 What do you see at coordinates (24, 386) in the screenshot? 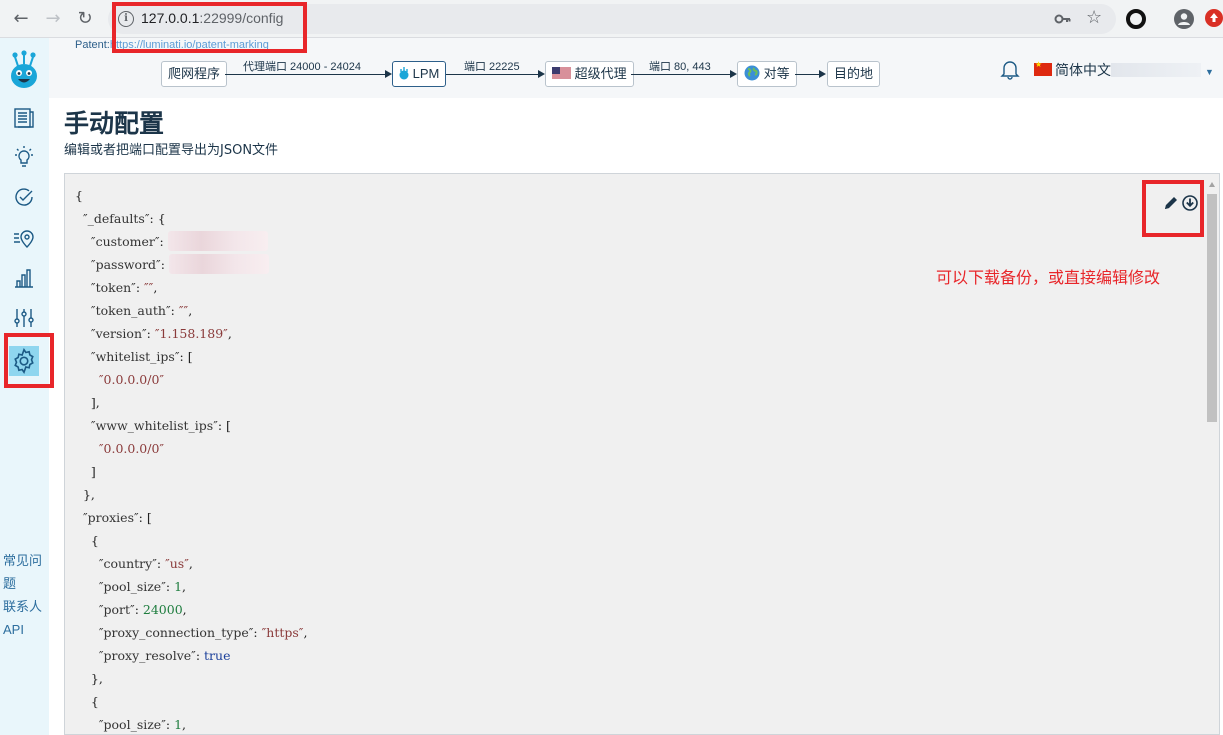
I see `sidebar: 常见问 题 联系人 API` at bounding box center [24, 386].